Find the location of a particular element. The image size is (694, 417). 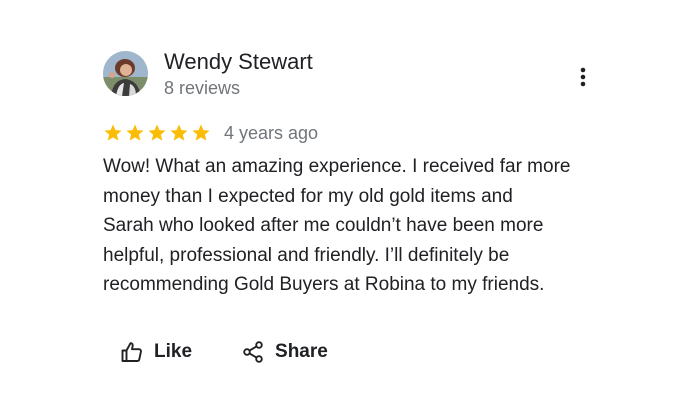

review-actions: Like Share is located at coordinates (224, 352).